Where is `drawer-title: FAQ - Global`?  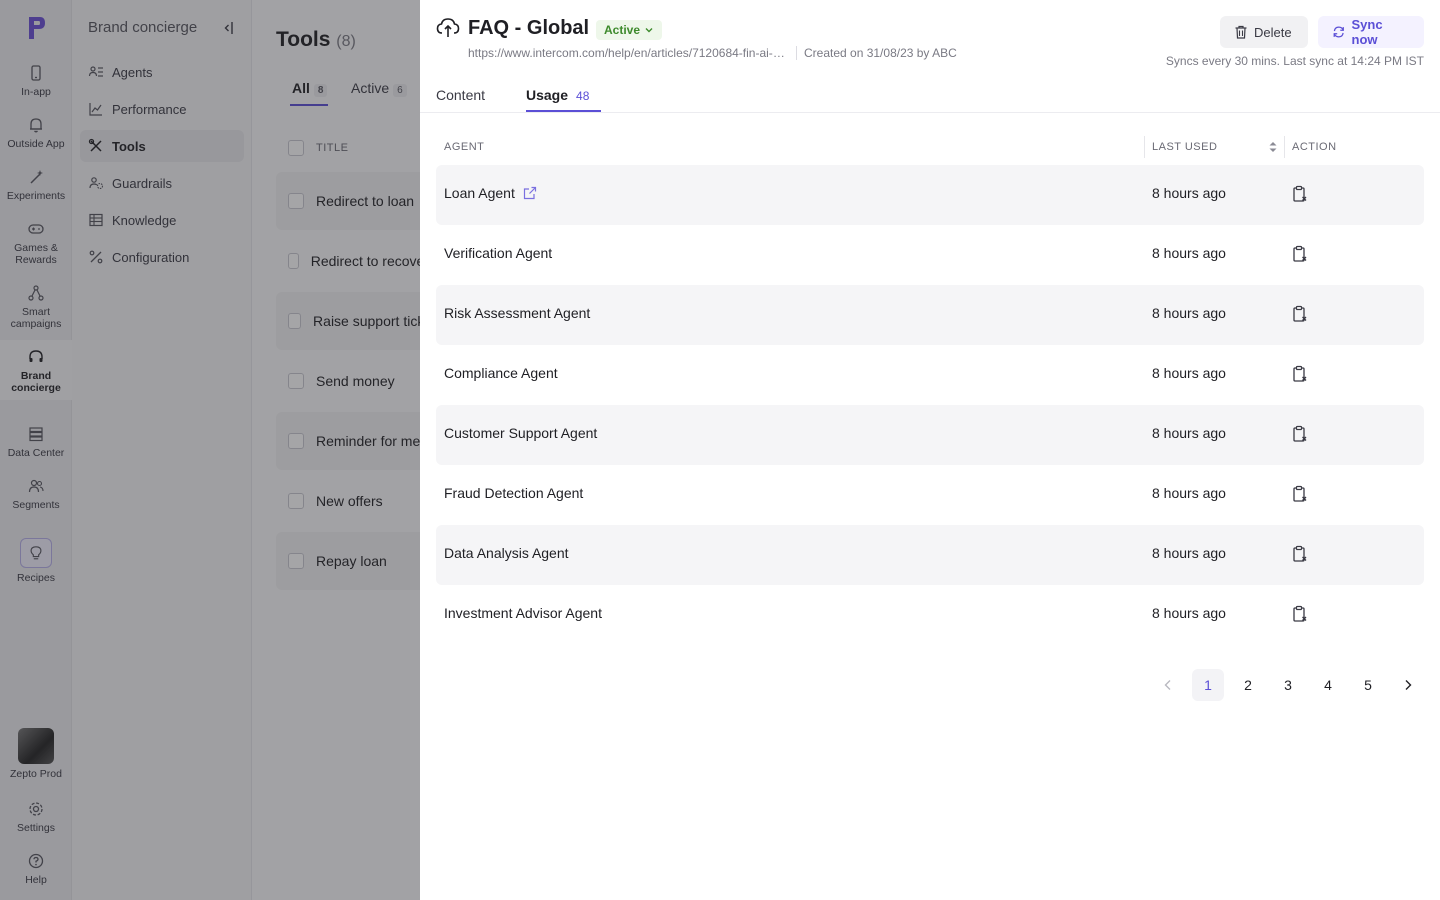
drawer-title: FAQ - Global is located at coordinates (529, 28).